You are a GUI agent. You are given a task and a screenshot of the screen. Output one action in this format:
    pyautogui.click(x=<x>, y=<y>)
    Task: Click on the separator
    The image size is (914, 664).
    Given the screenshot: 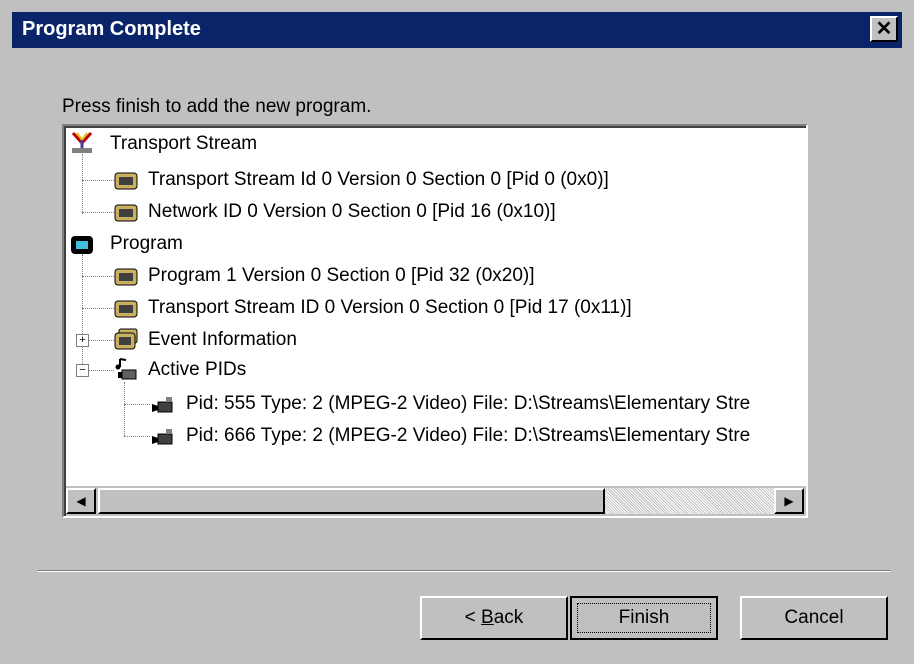 What is the action you would take?
    pyautogui.click(x=464, y=571)
    